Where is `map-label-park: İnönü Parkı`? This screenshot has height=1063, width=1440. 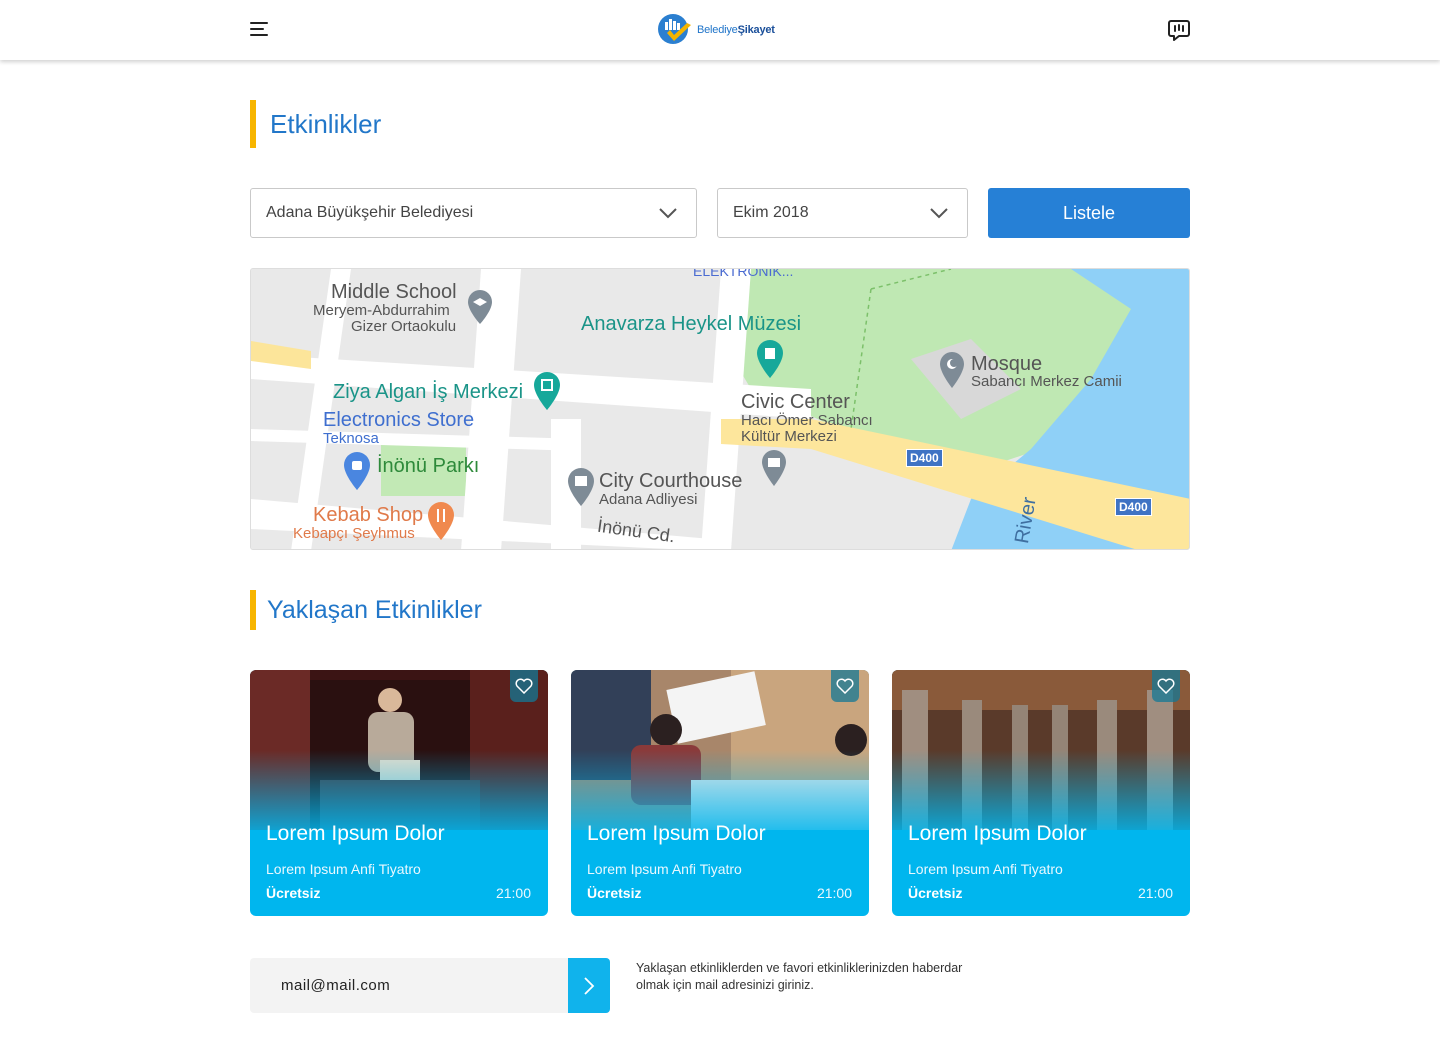
map-label-park: İnönü Parkı is located at coordinates (428, 466).